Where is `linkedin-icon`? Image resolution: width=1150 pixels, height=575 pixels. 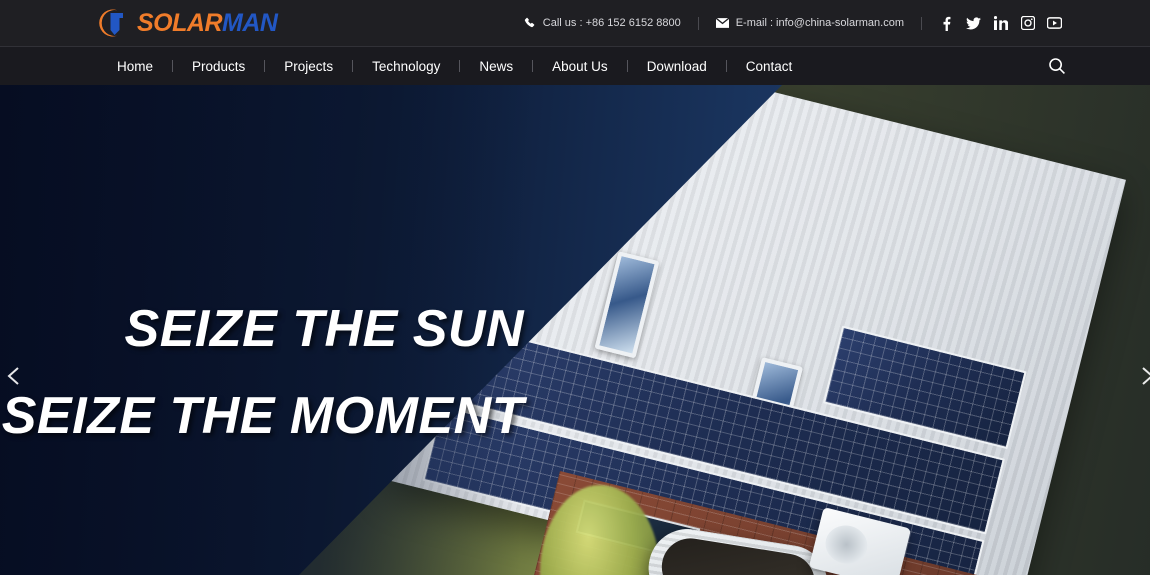 linkedin-icon is located at coordinates (1000, 23).